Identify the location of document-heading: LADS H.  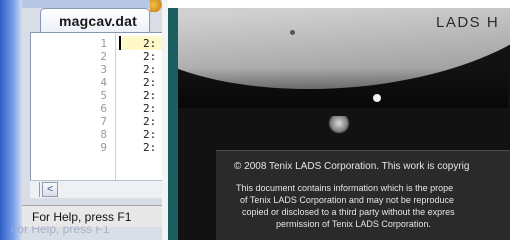
(468, 22).